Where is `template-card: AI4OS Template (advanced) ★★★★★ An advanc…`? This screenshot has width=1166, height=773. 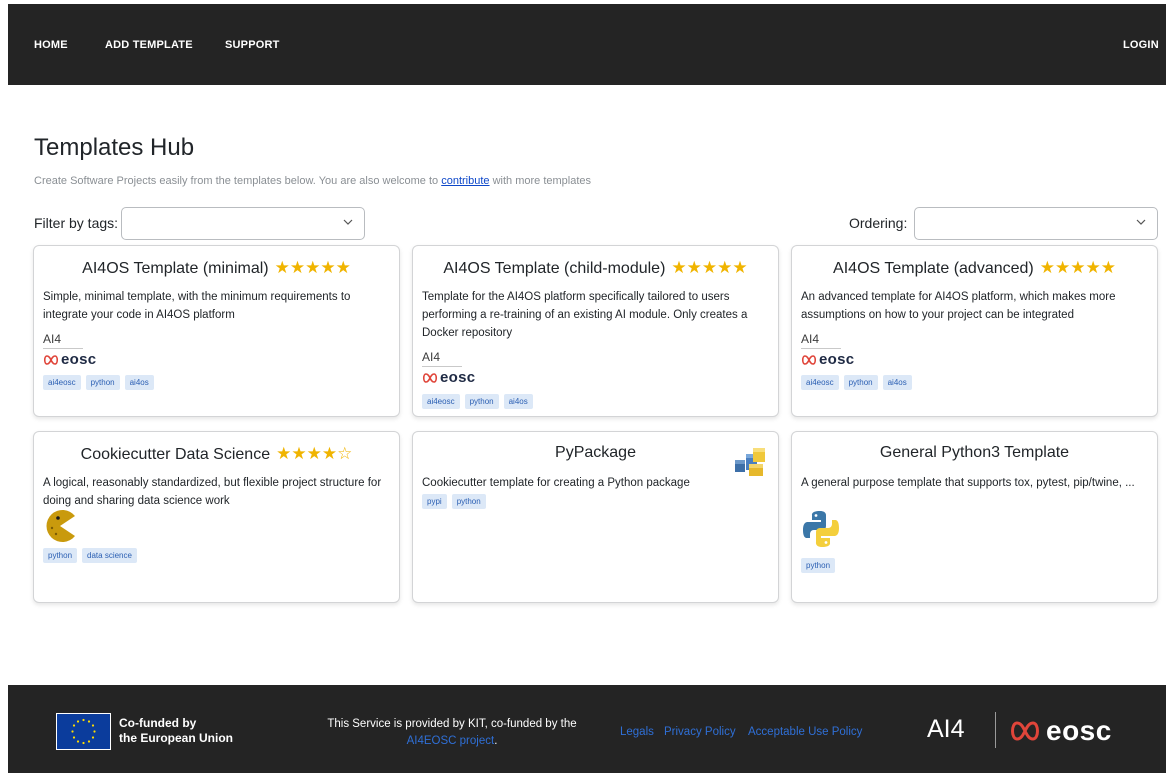
template-card: AI4OS Template (advanced) ★★★★★ An advanc… is located at coordinates (974, 331).